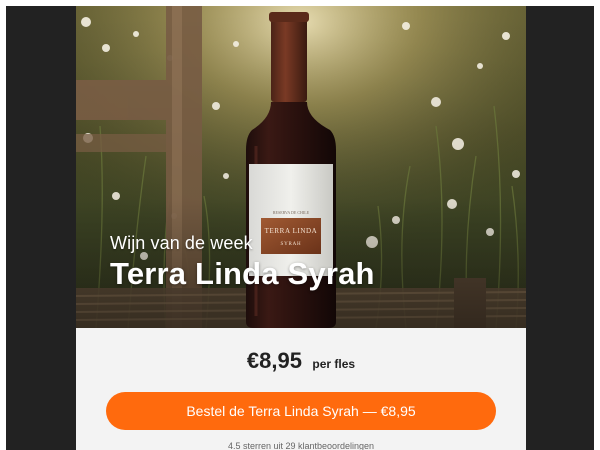 The width and height of the screenshot is (600, 450). Describe the element at coordinates (242, 273) in the screenshot. I see `hero-title: Terra Linda Syrah` at that location.